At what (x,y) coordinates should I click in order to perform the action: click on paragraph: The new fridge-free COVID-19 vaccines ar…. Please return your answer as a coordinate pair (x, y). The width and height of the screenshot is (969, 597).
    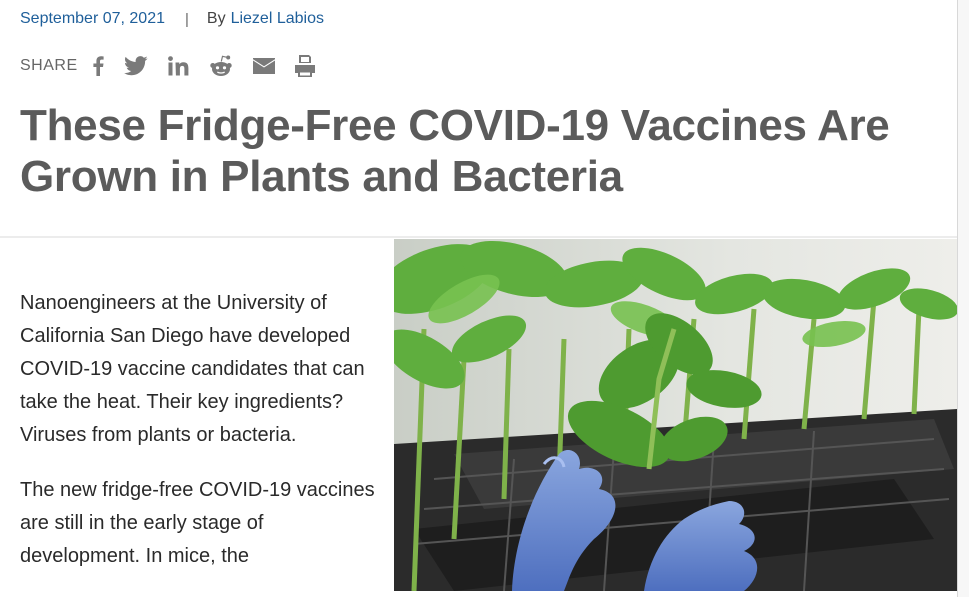
    Looking at the image, I should click on (197, 523).